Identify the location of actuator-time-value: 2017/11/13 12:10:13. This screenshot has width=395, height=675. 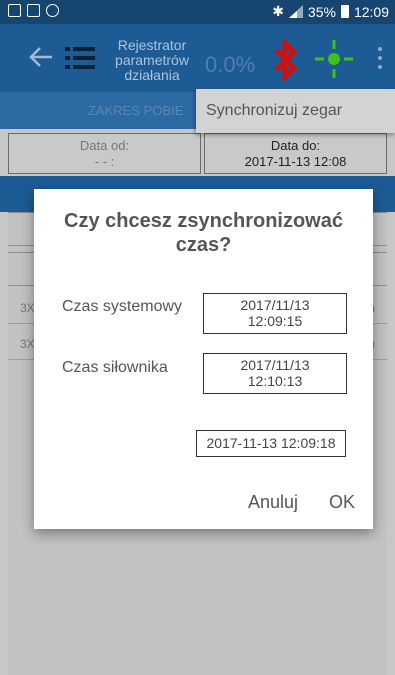
(275, 373).